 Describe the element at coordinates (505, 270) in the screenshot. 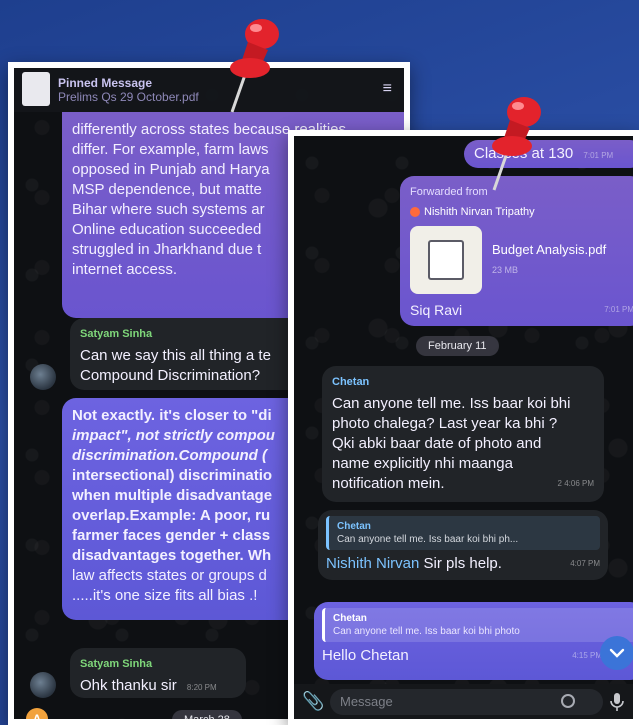

I see `file-size: 23 MB` at that location.